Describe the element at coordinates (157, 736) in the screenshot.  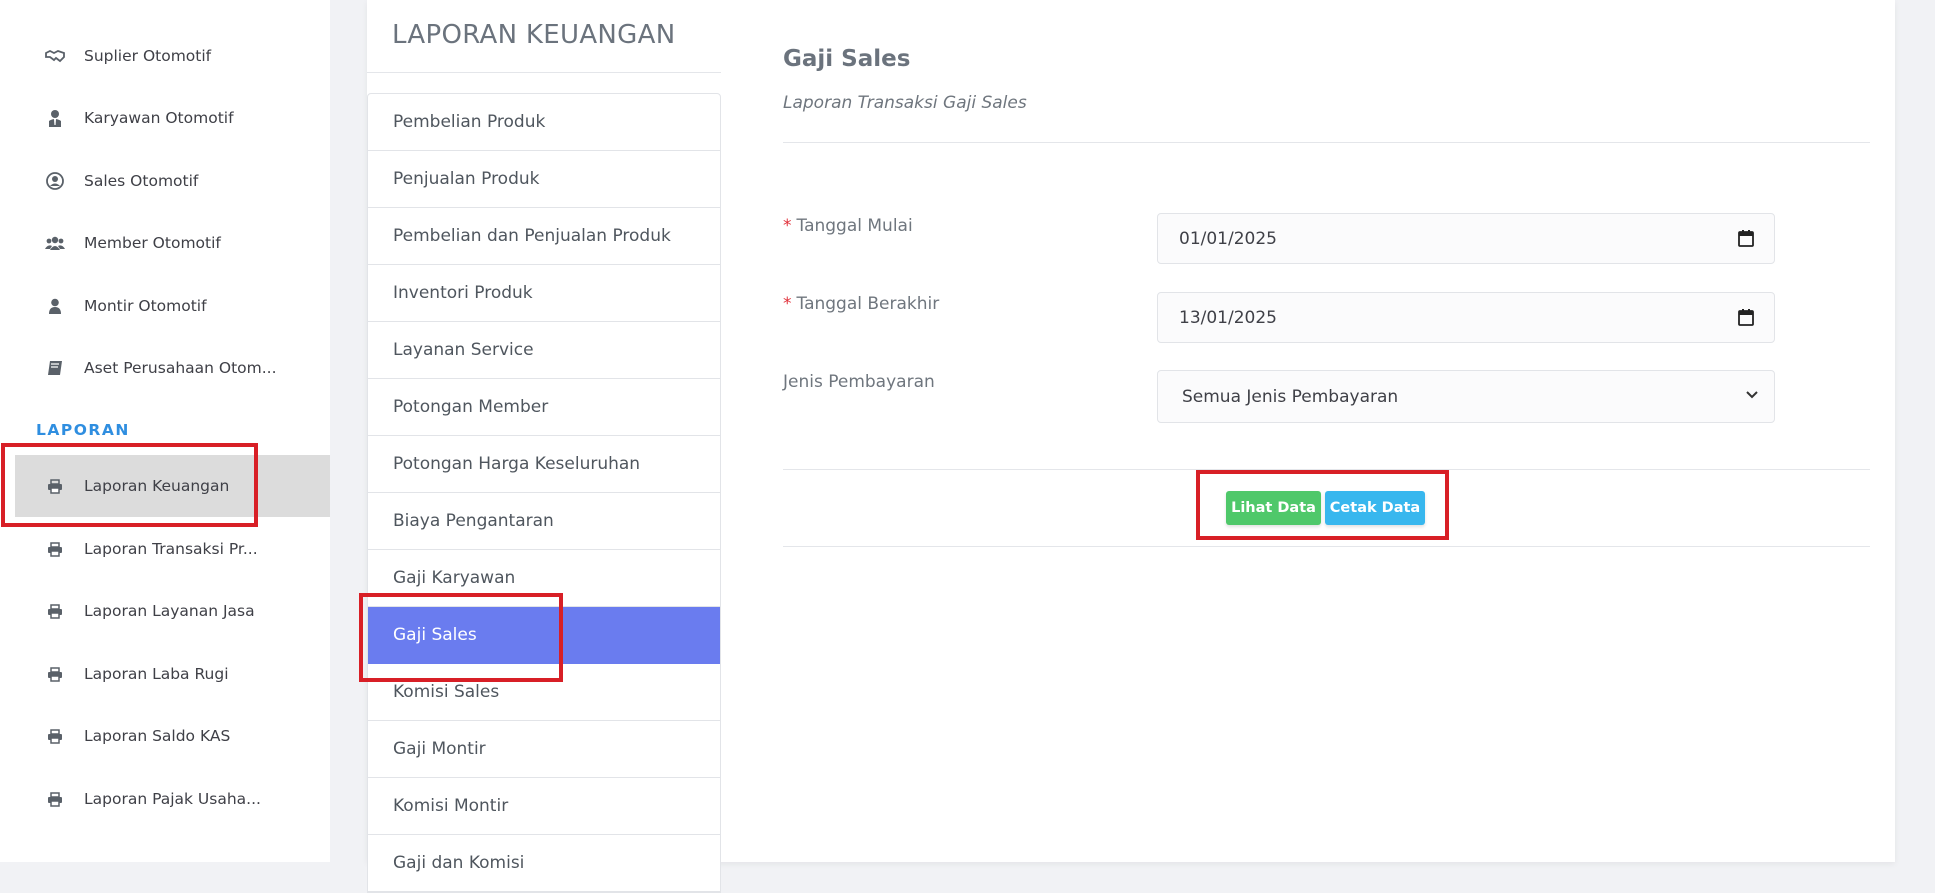
I see `sidebar-item-label: Laporan Saldo KAS` at that location.